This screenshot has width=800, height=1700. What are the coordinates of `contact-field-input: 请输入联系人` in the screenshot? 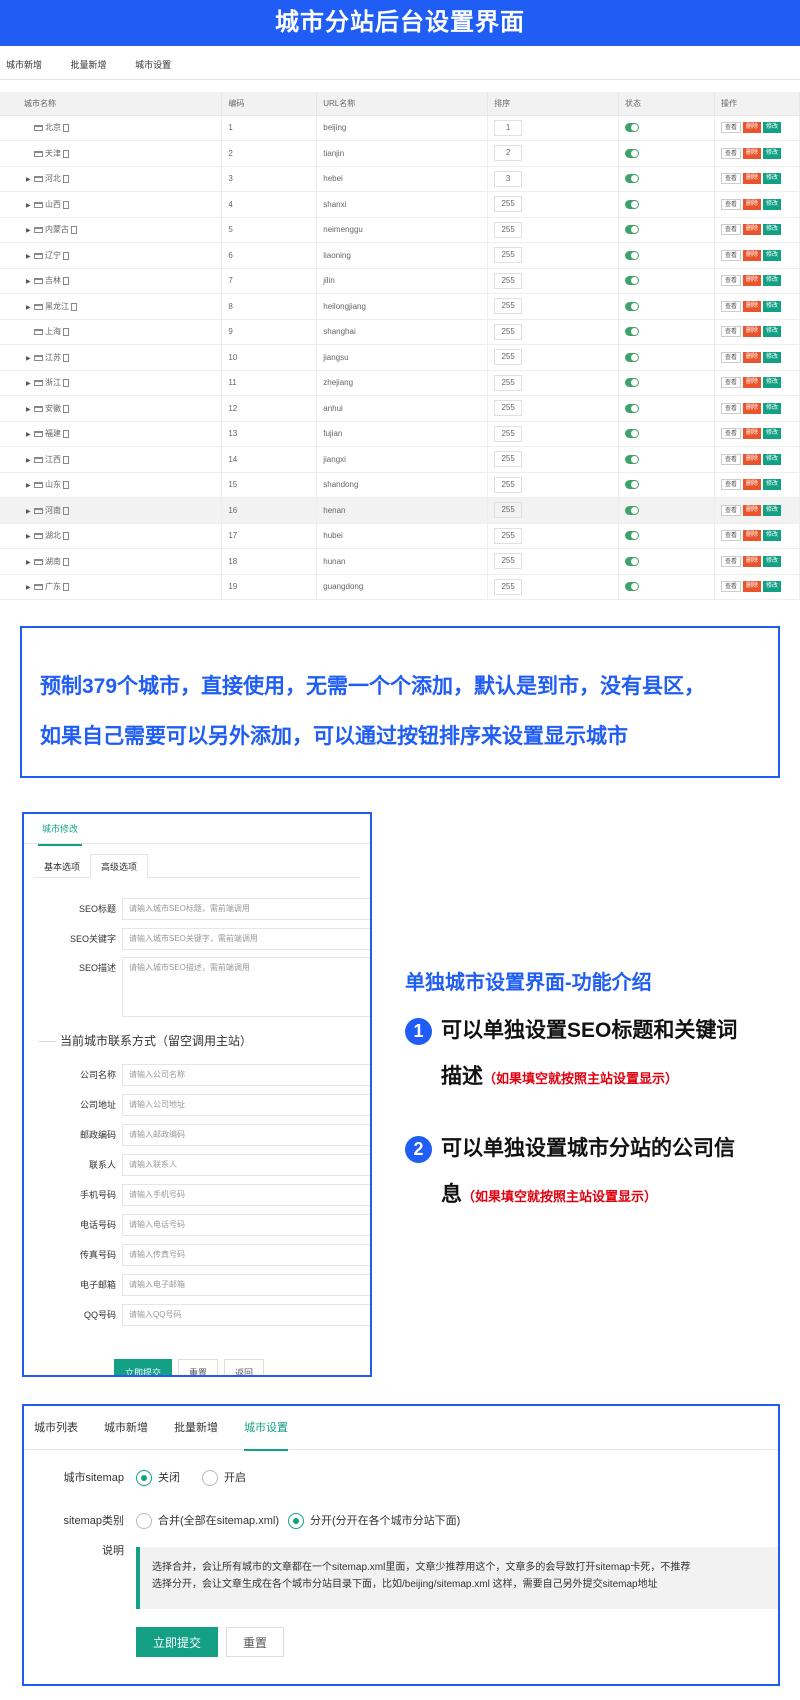 It's located at (246, 1165).